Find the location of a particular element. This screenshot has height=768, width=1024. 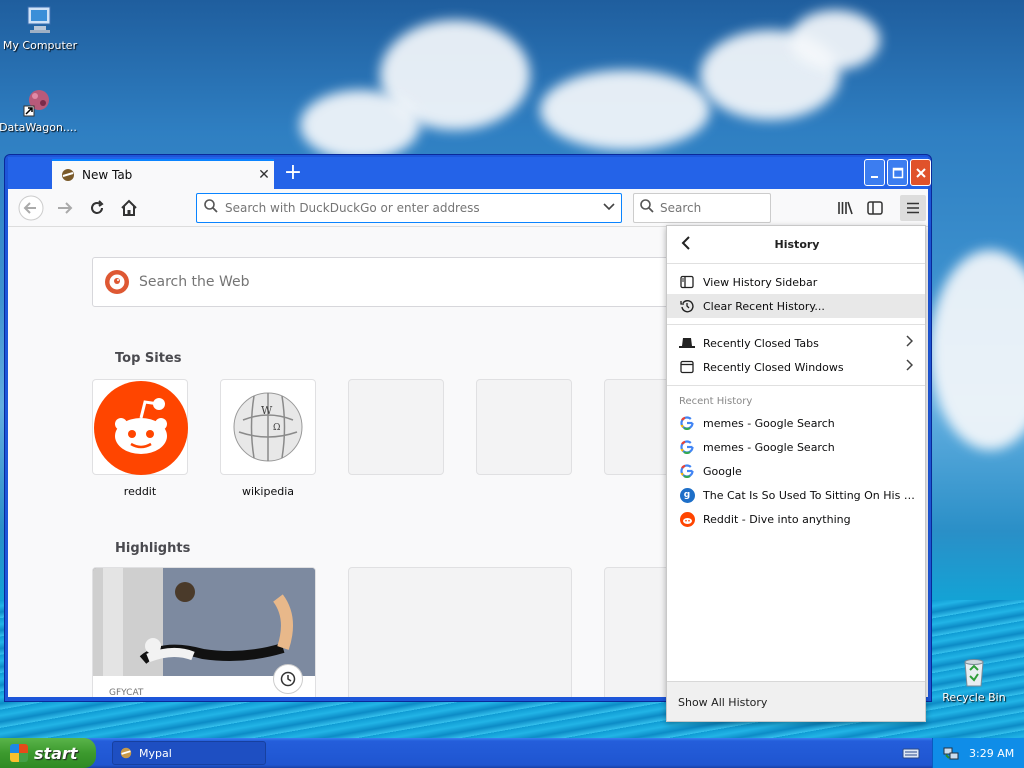

taskbar-item-mypal: Mypal is located at coordinates (189, 753).